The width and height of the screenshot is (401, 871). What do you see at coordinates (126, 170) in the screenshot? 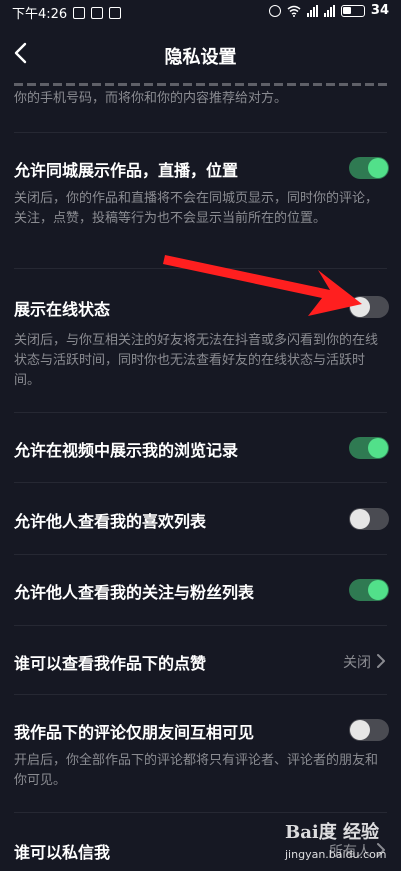
I see `setting-title-nearby: 允许同城展示作品，直播，位置` at bounding box center [126, 170].